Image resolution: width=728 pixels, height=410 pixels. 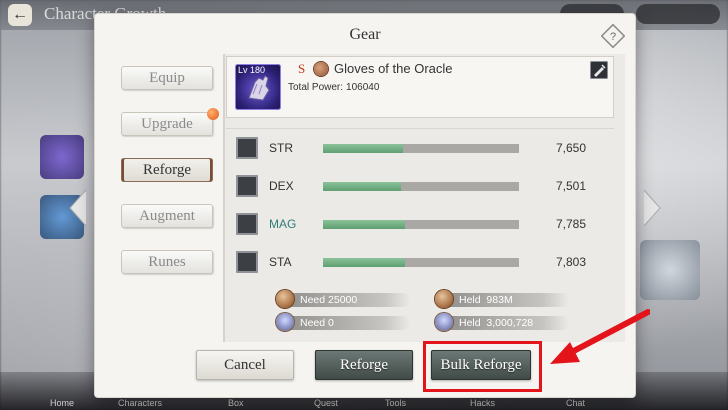 What do you see at coordinates (364, 365) in the screenshot?
I see `reforge-button: Reforge` at bounding box center [364, 365].